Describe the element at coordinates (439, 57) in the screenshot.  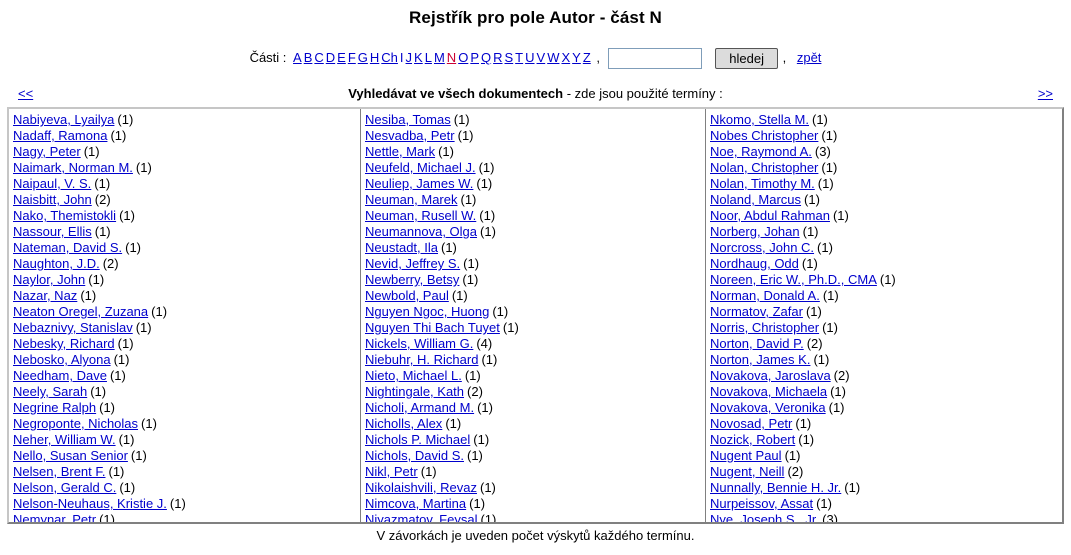
I see `alphabet-letter-m: M` at that location.